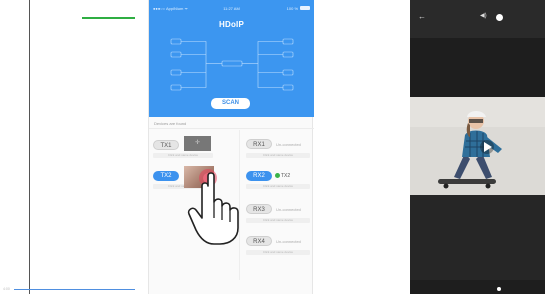 Image resolution: width=545 pixels, height=294 pixels. Describe the element at coordinates (29, 147) in the screenshot. I see `frame-border` at that location.